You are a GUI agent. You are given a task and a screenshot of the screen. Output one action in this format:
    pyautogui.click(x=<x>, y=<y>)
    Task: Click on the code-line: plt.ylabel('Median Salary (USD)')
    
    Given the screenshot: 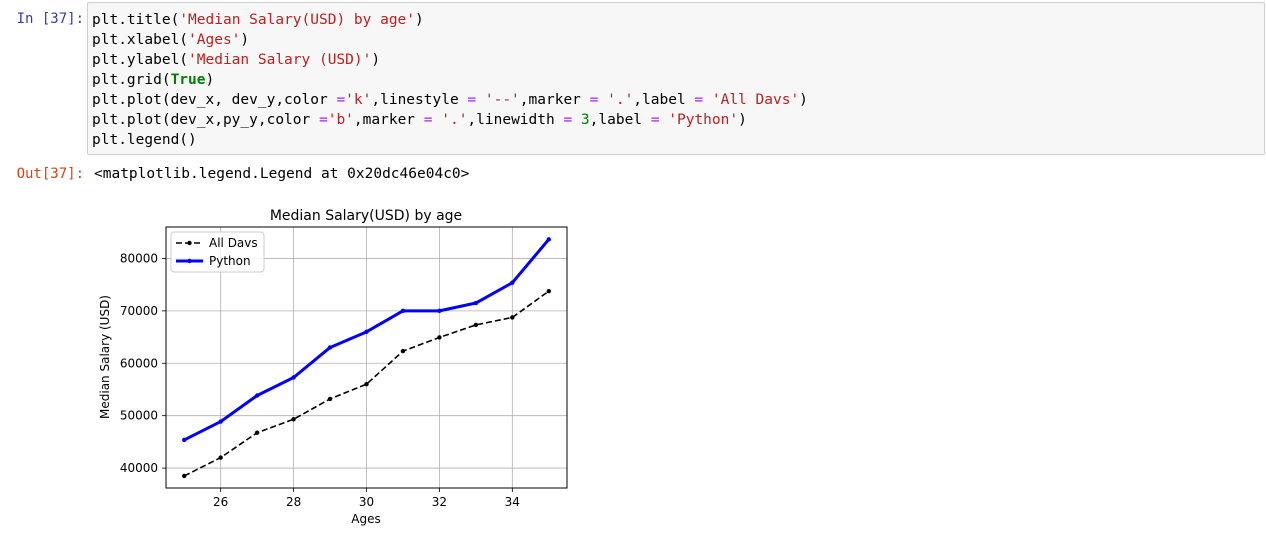 What is the action you would take?
    pyautogui.click(x=678, y=60)
    